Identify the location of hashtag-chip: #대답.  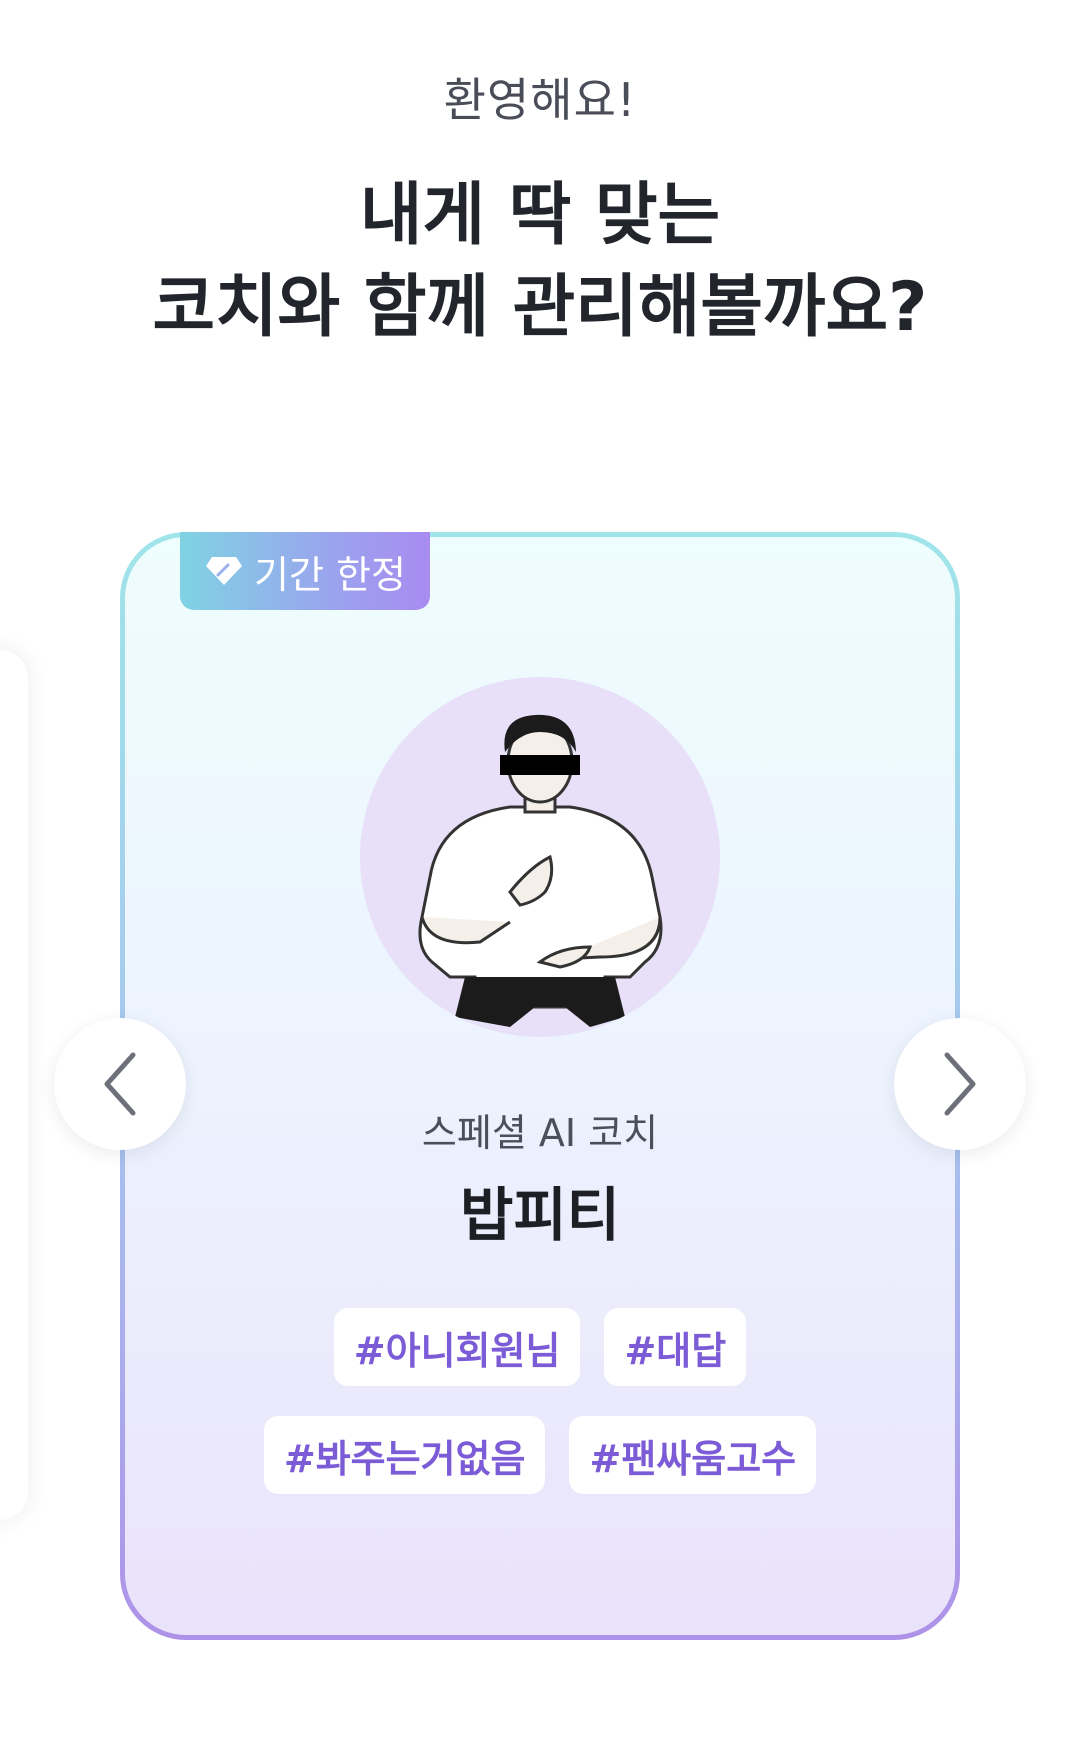
(675, 1347).